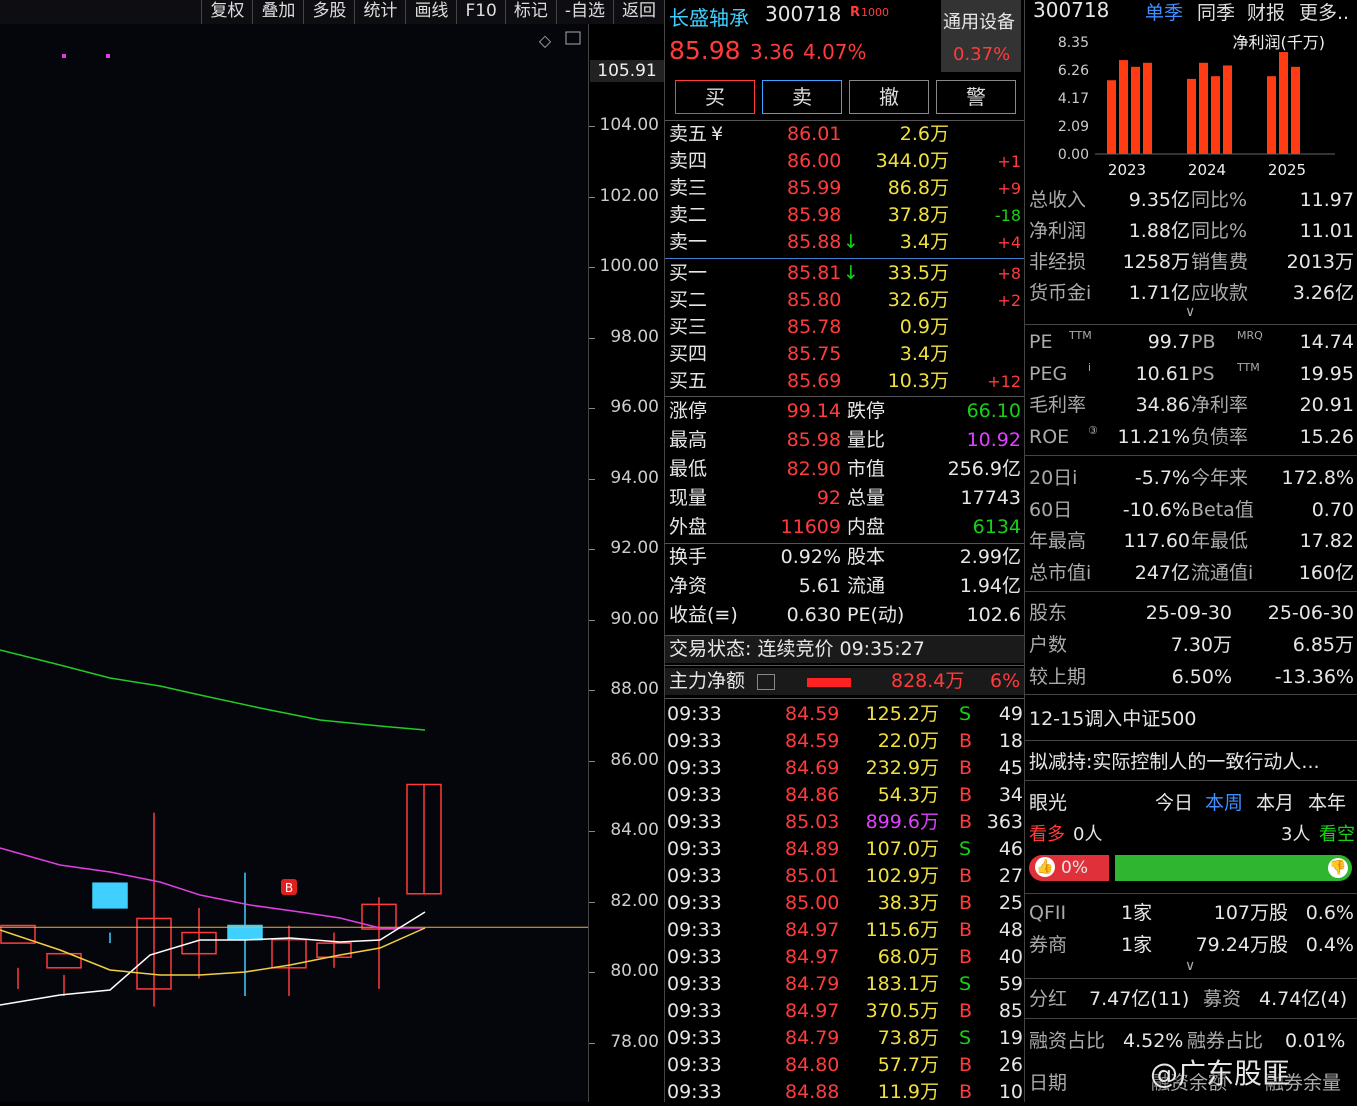 This screenshot has width=1357, height=1106. What do you see at coordinates (845, 258) in the screenshot?
I see `book-midline` at bounding box center [845, 258].